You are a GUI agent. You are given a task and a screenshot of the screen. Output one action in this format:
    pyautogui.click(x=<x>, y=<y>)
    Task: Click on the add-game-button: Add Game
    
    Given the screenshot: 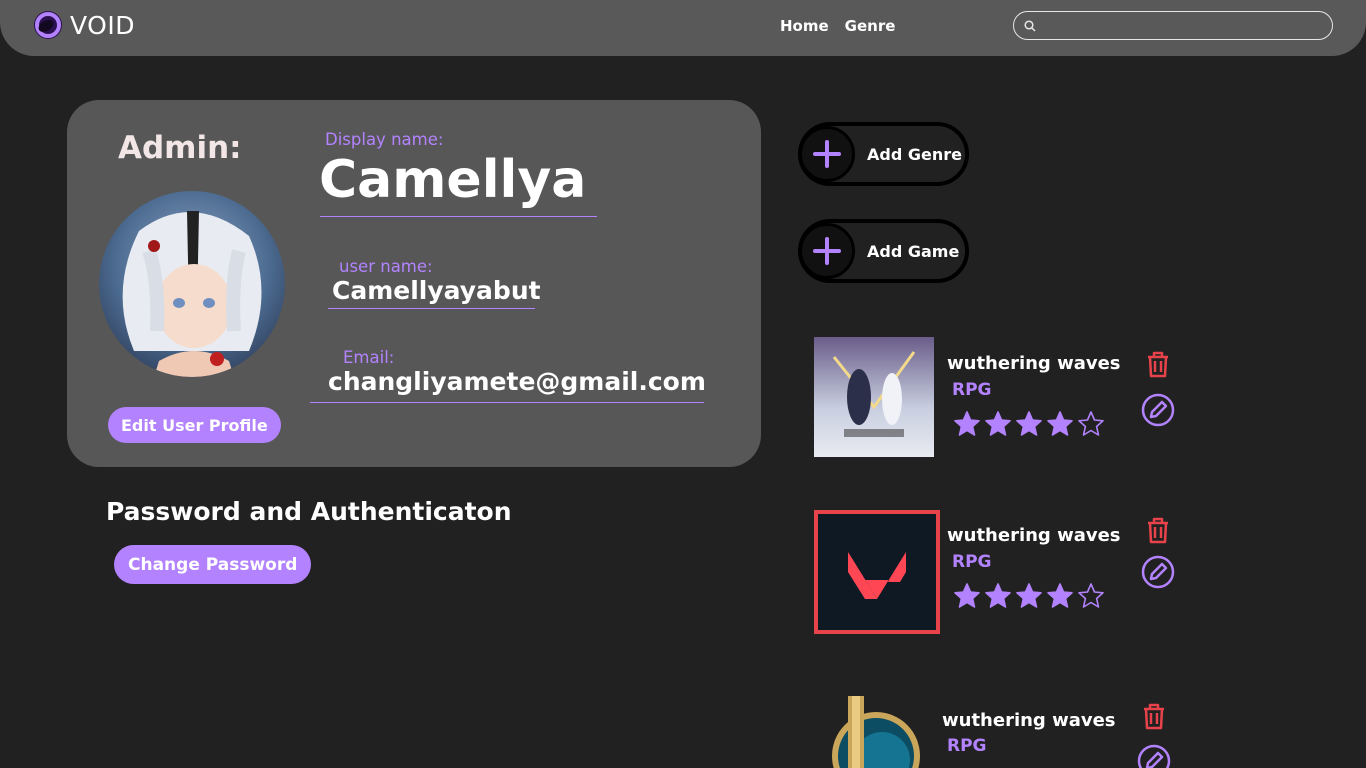 What is the action you would take?
    pyautogui.click(x=883, y=251)
    